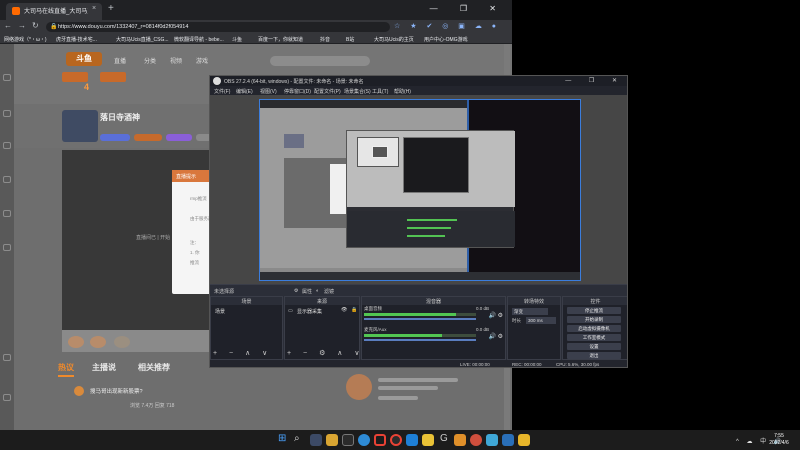  I want to click on tab-close-icon: ×, so click(94, 8).